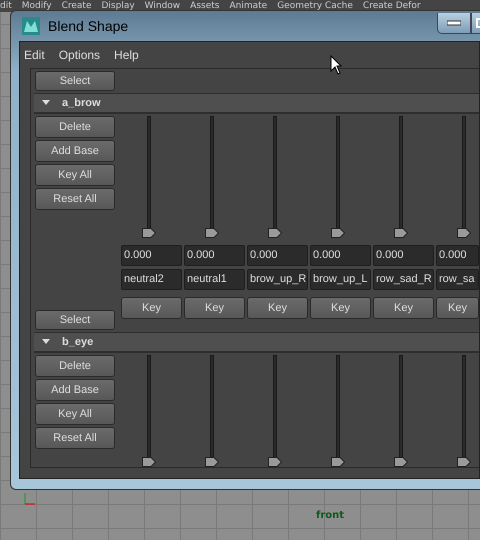  I want to click on minimize-button, so click(454, 23).